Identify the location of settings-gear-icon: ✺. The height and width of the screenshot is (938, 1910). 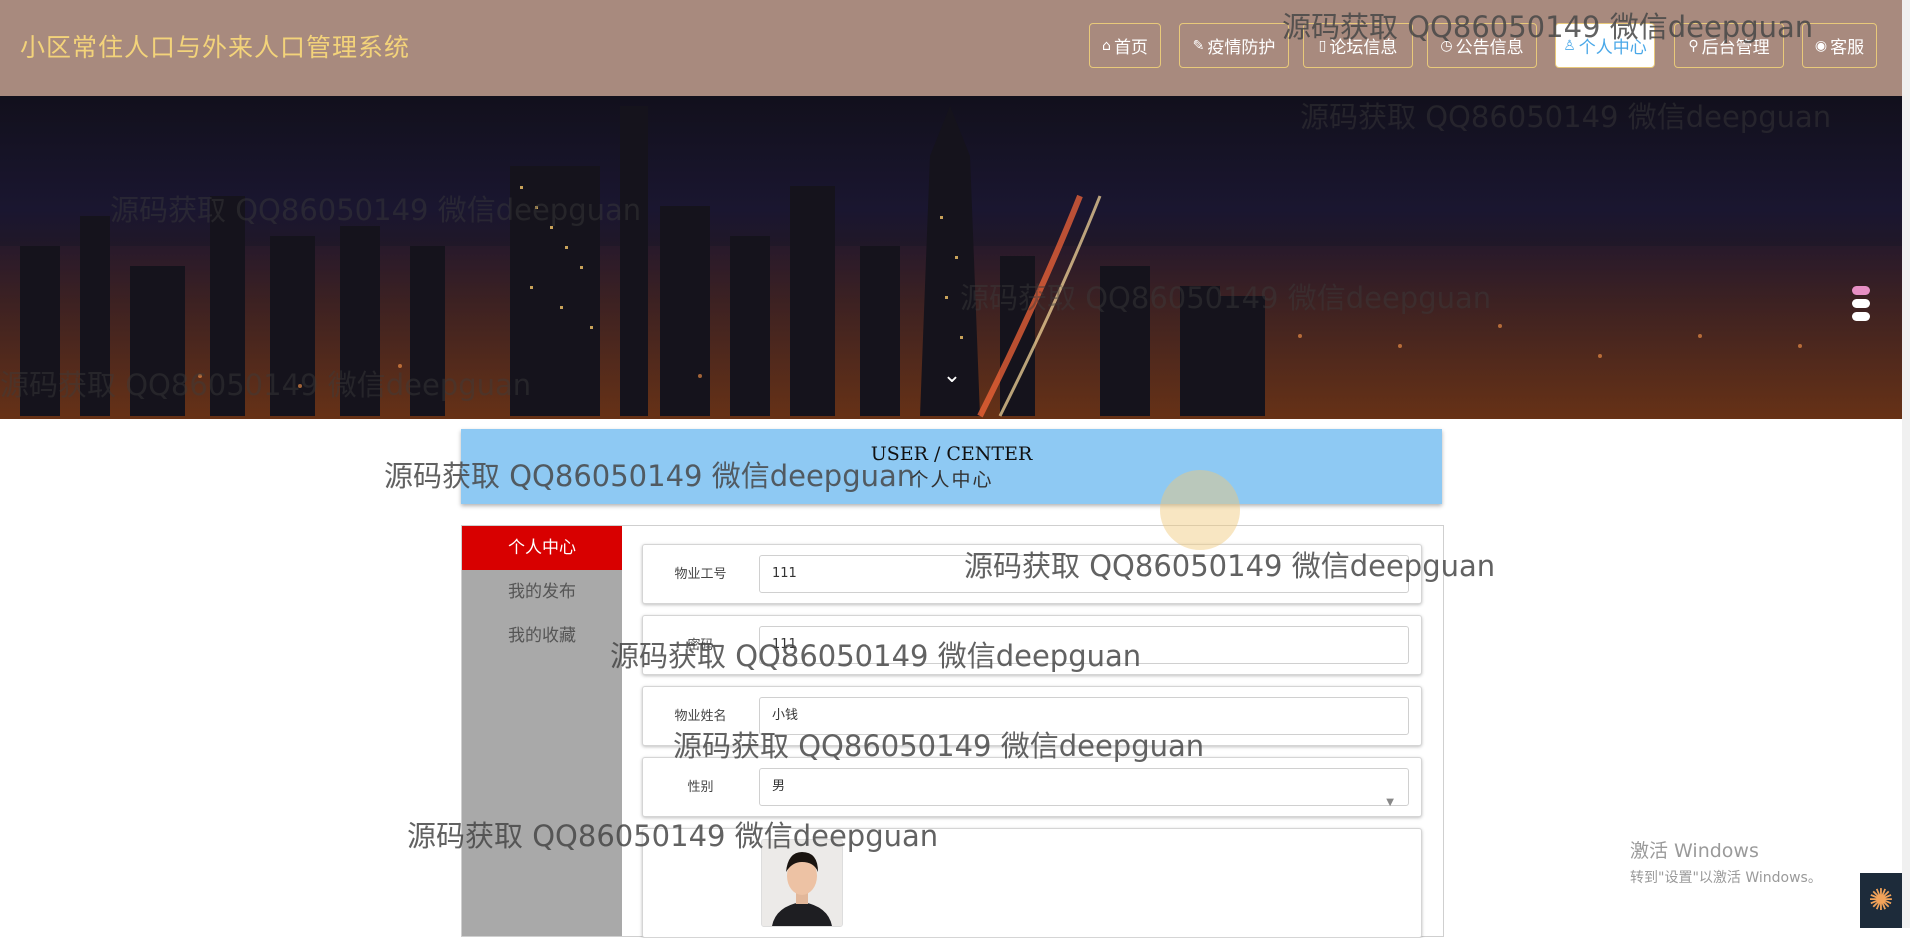
(1881, 900).